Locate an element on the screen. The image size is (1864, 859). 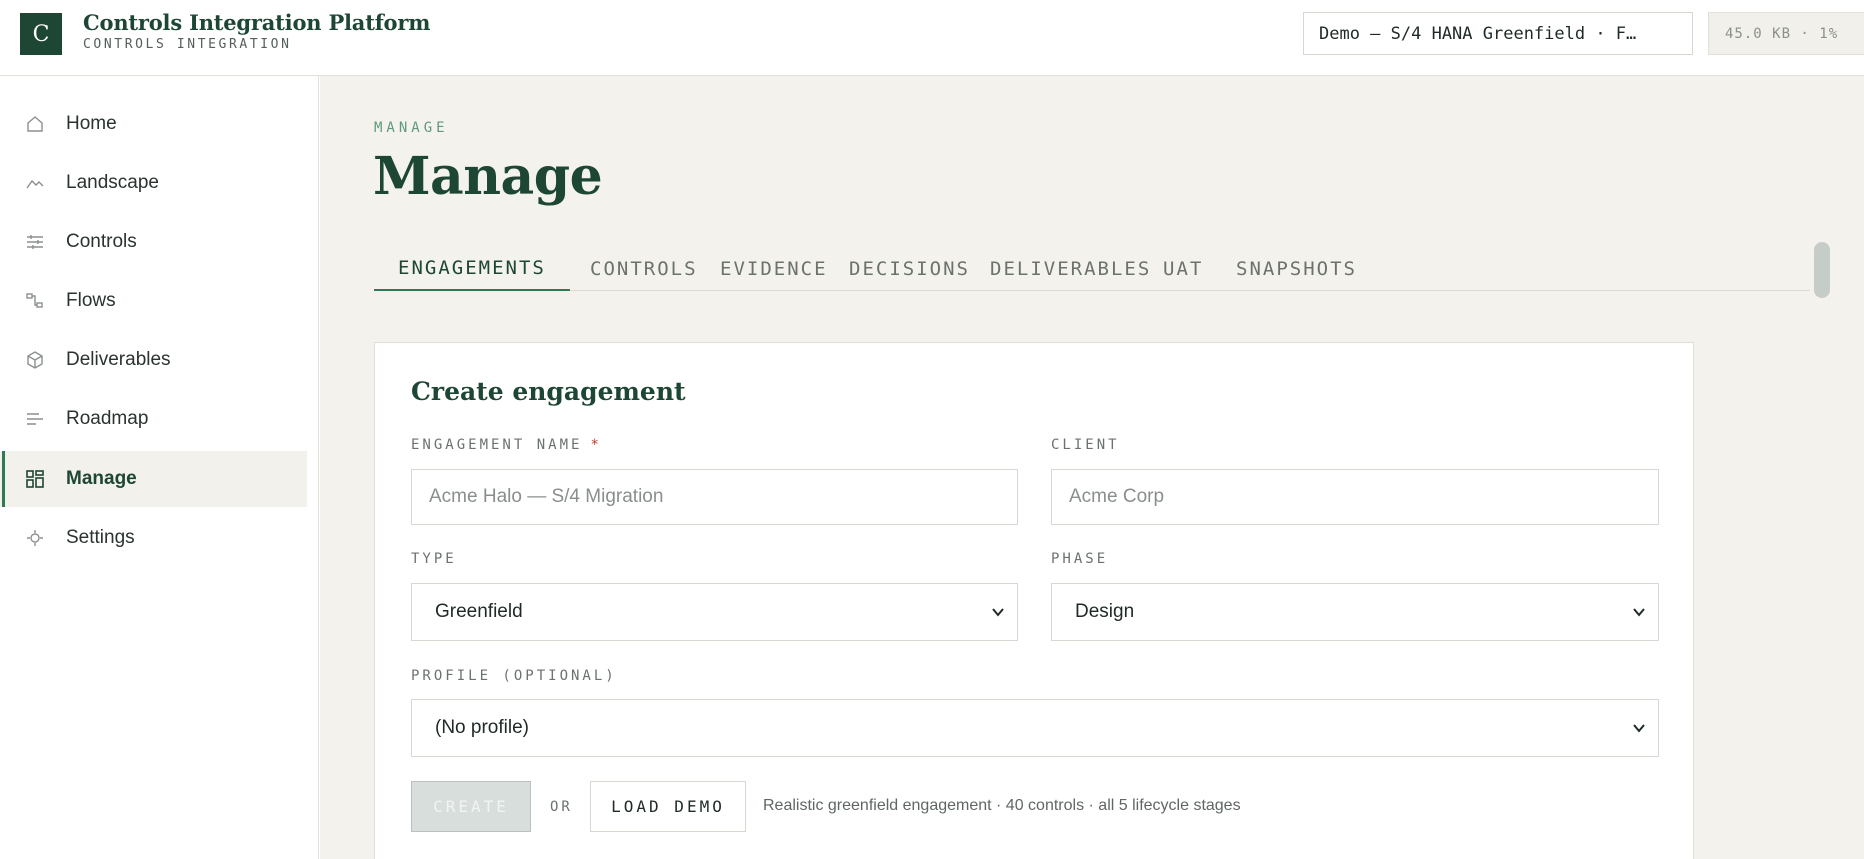
tabs-scrollbar is located at coordinates (1822, 270).